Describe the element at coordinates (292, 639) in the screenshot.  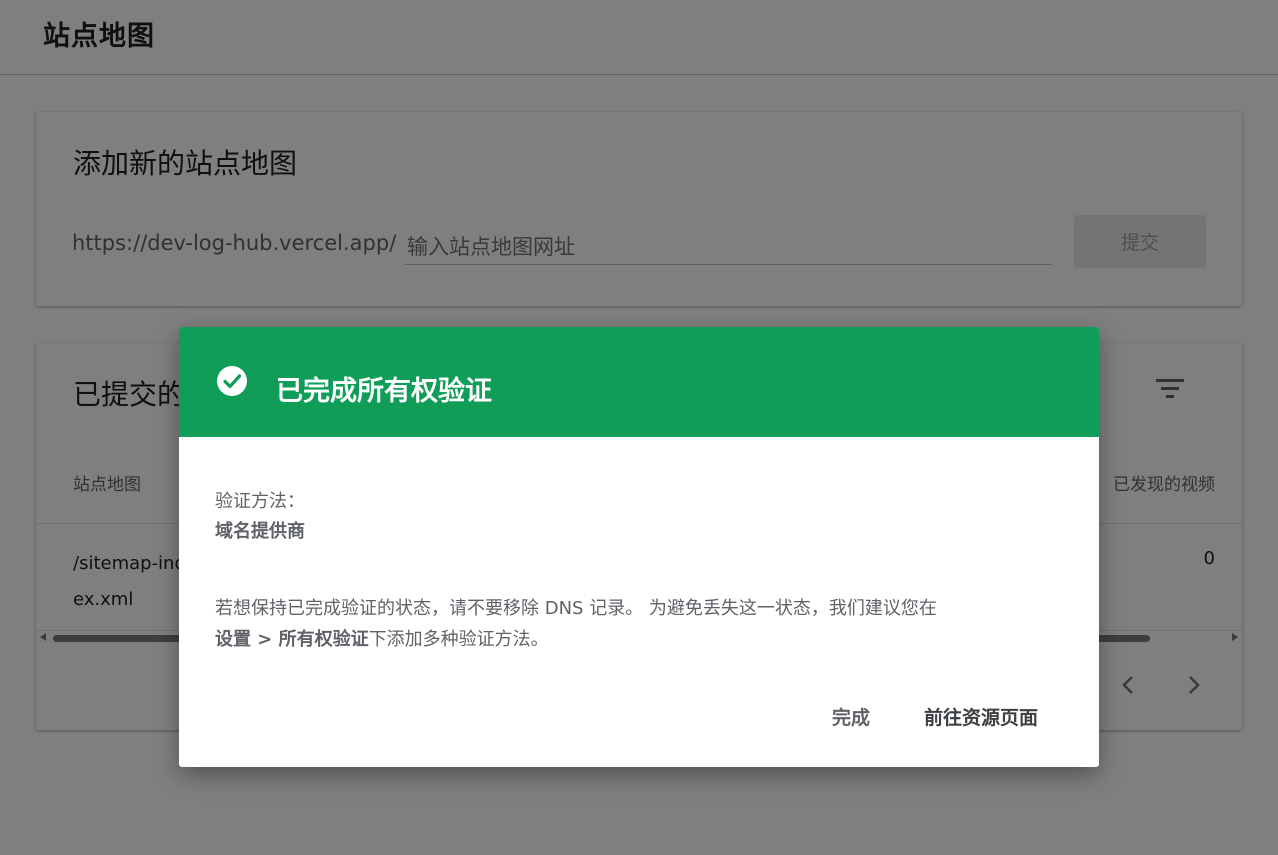
I see `settings-link-text: 设置 > 所有权验证` at that location.